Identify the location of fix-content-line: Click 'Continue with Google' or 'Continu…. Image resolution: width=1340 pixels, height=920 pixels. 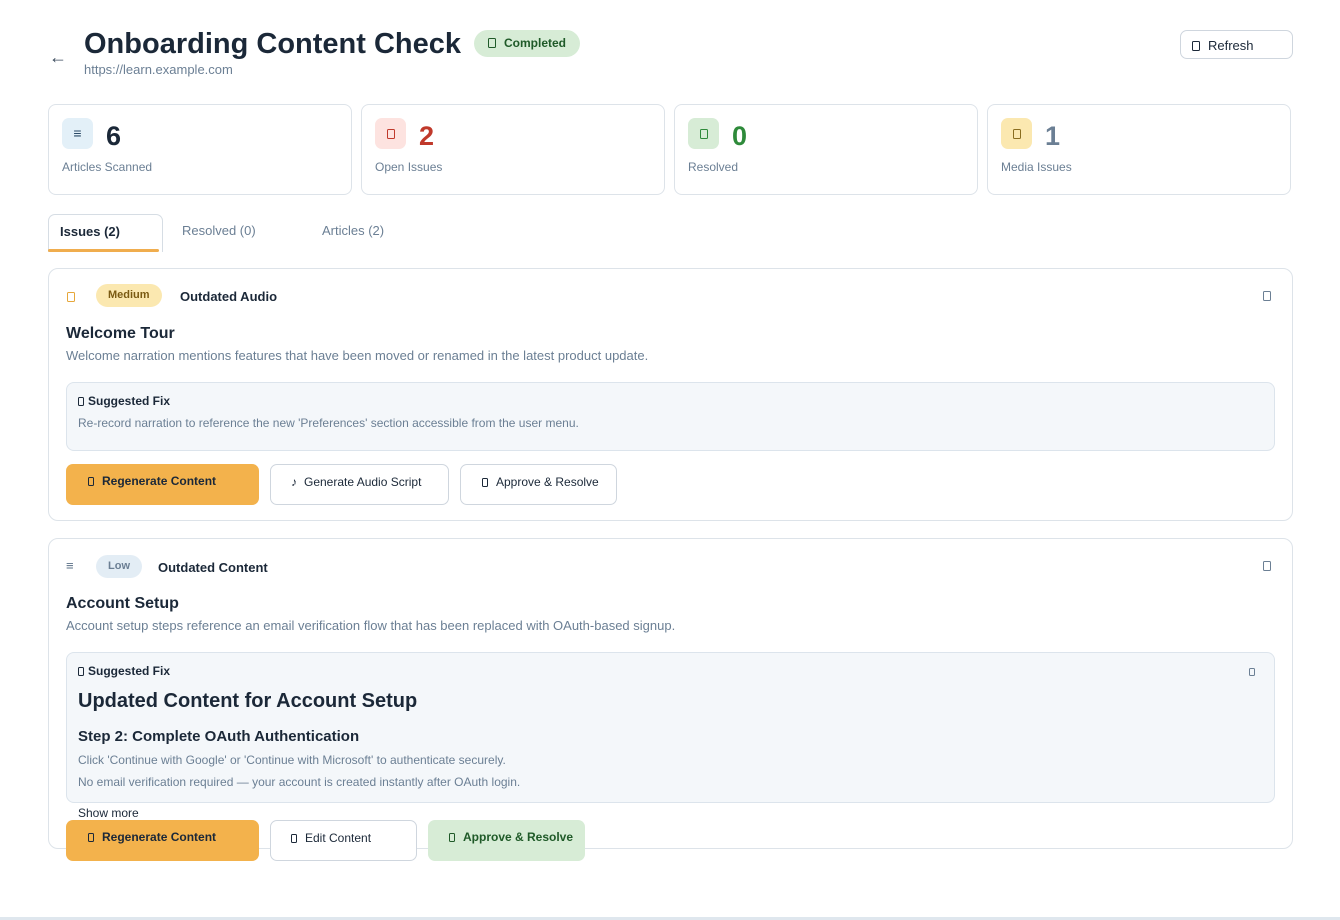
(292, 760).